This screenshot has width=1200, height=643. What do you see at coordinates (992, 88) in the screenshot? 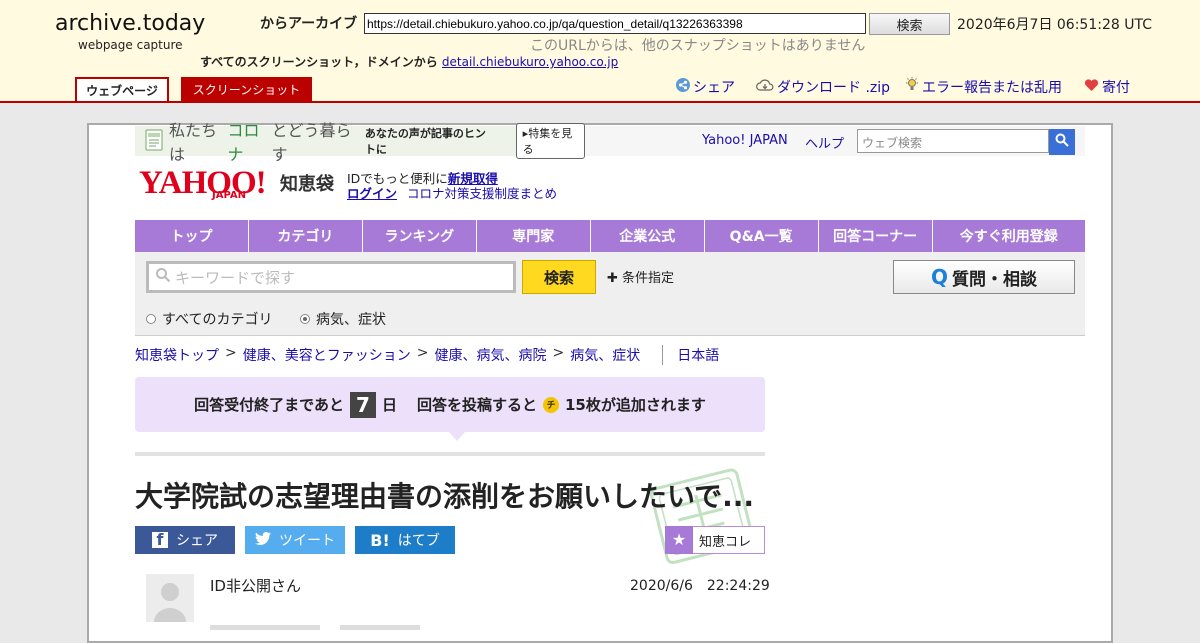
I see `report-label: エラー報告または乱用` at bounding box center [992, 88].